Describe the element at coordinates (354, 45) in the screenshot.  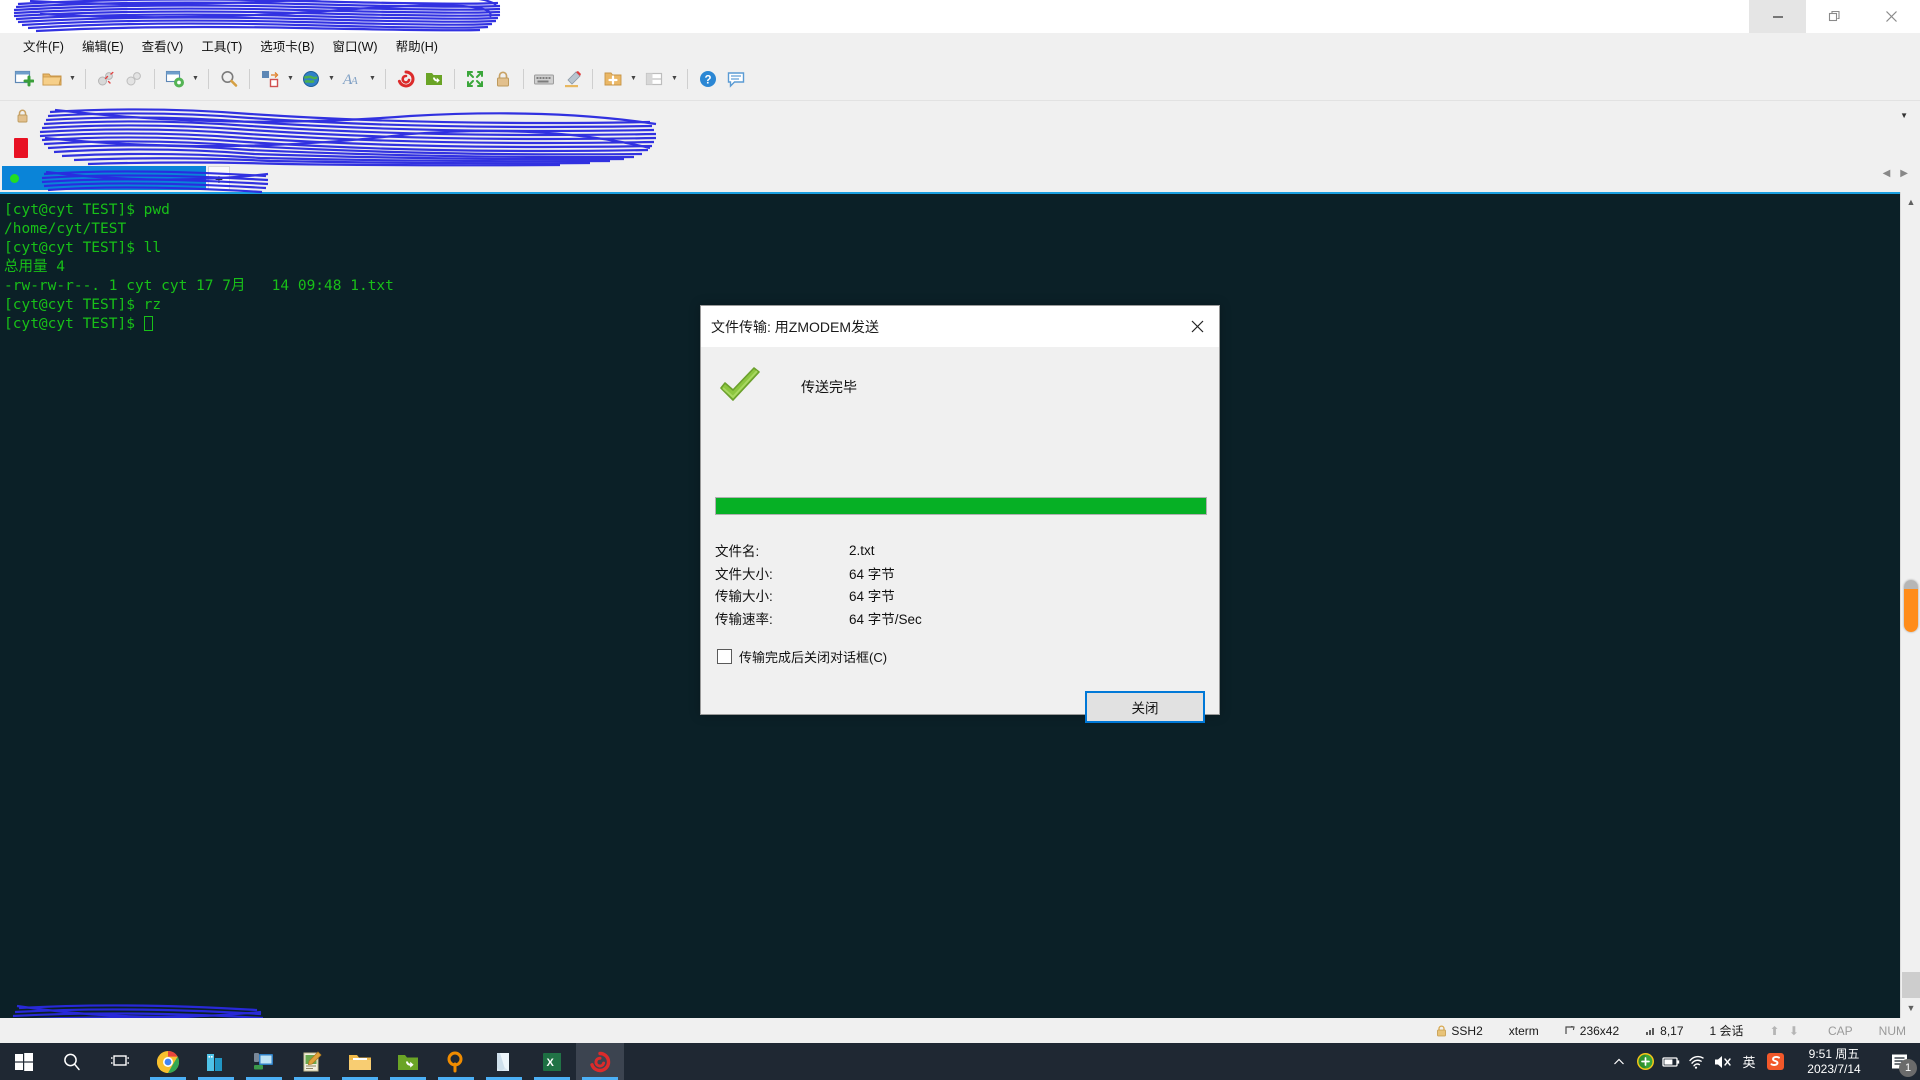
I see `menu-item-window: 窗口(W)` at that location.